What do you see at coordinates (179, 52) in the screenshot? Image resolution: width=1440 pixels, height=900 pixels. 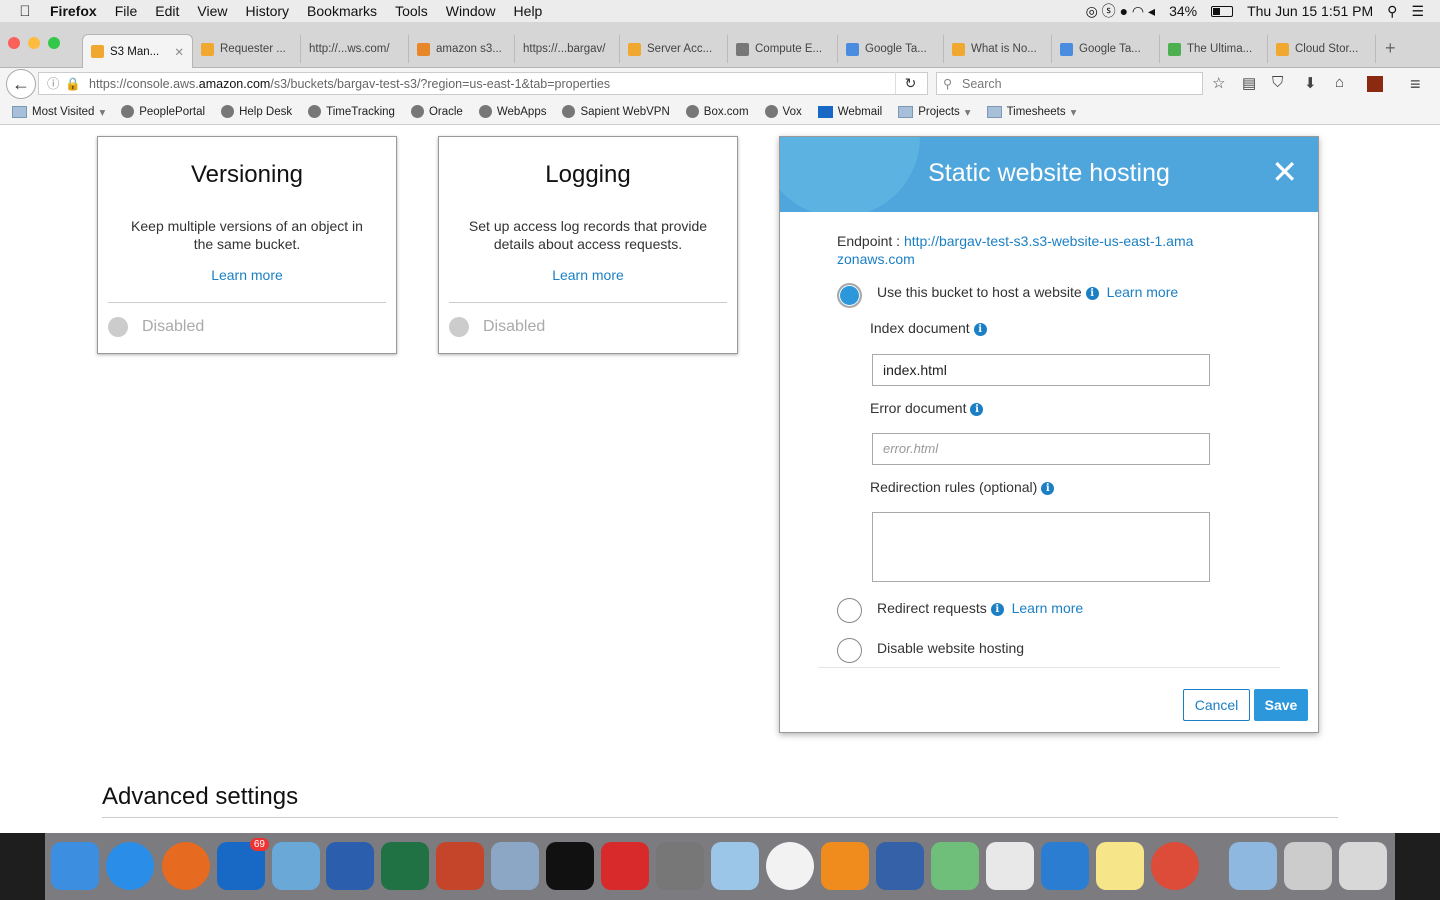 I see `close-tab-icon: ✕` at bounding box center [179, 52].